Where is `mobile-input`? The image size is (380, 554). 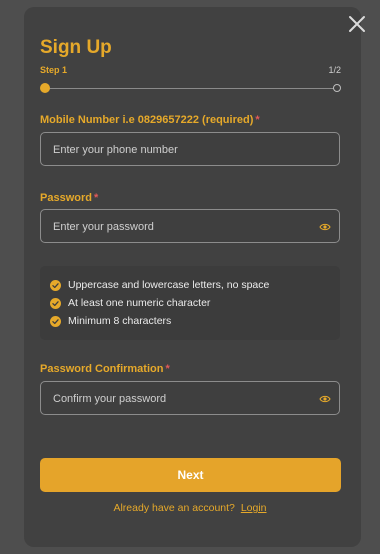
mobile-input is located at coordinates (178, 150).